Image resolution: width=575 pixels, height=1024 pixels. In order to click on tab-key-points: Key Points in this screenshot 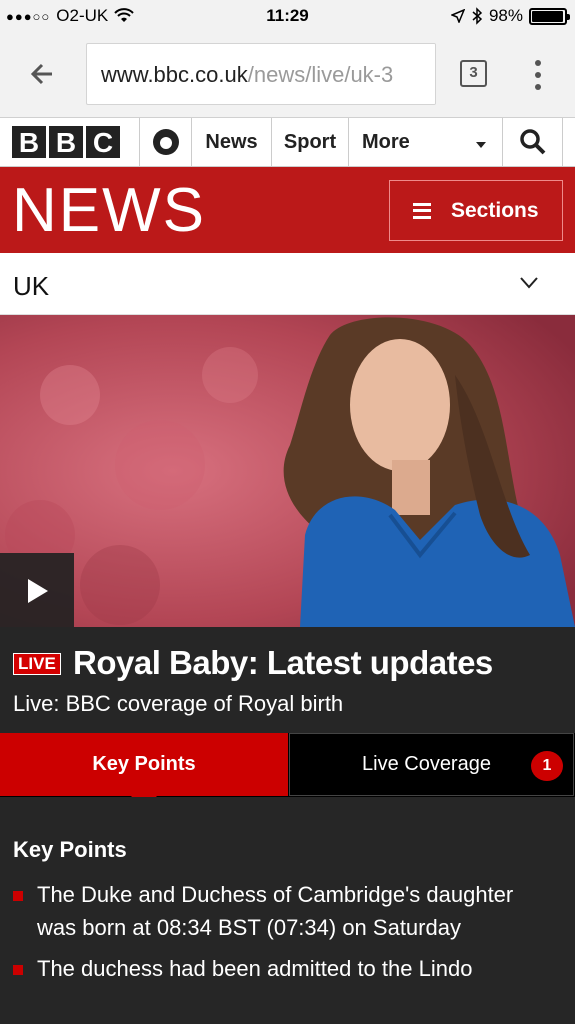, I will do `click(144, 764)`.